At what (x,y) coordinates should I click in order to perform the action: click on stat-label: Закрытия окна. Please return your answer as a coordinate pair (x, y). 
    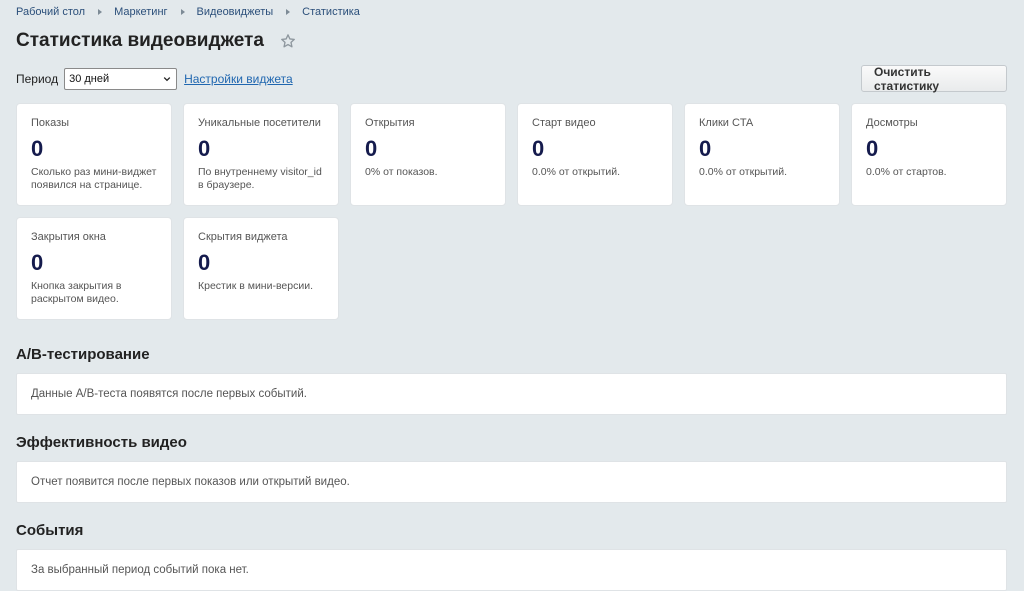
    Looking at the image, I should click on (68, 237).